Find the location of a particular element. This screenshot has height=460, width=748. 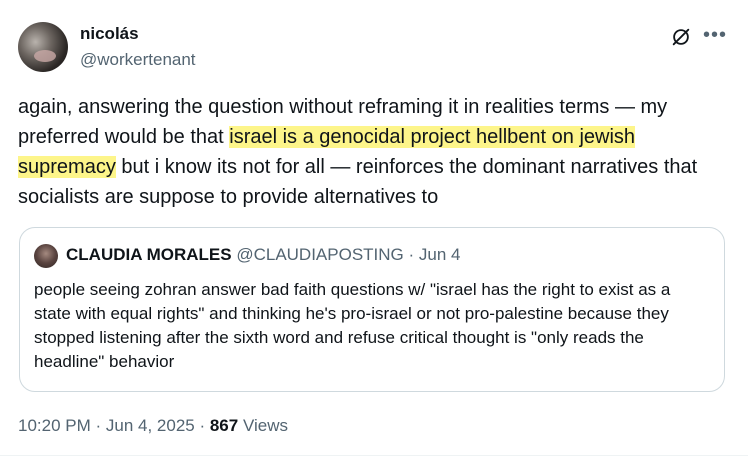

quoted-tweet-header: CLAUDIA MORALES @CLAUDIAPOSTING · Jun 4 is located at coordinates (263, 255).